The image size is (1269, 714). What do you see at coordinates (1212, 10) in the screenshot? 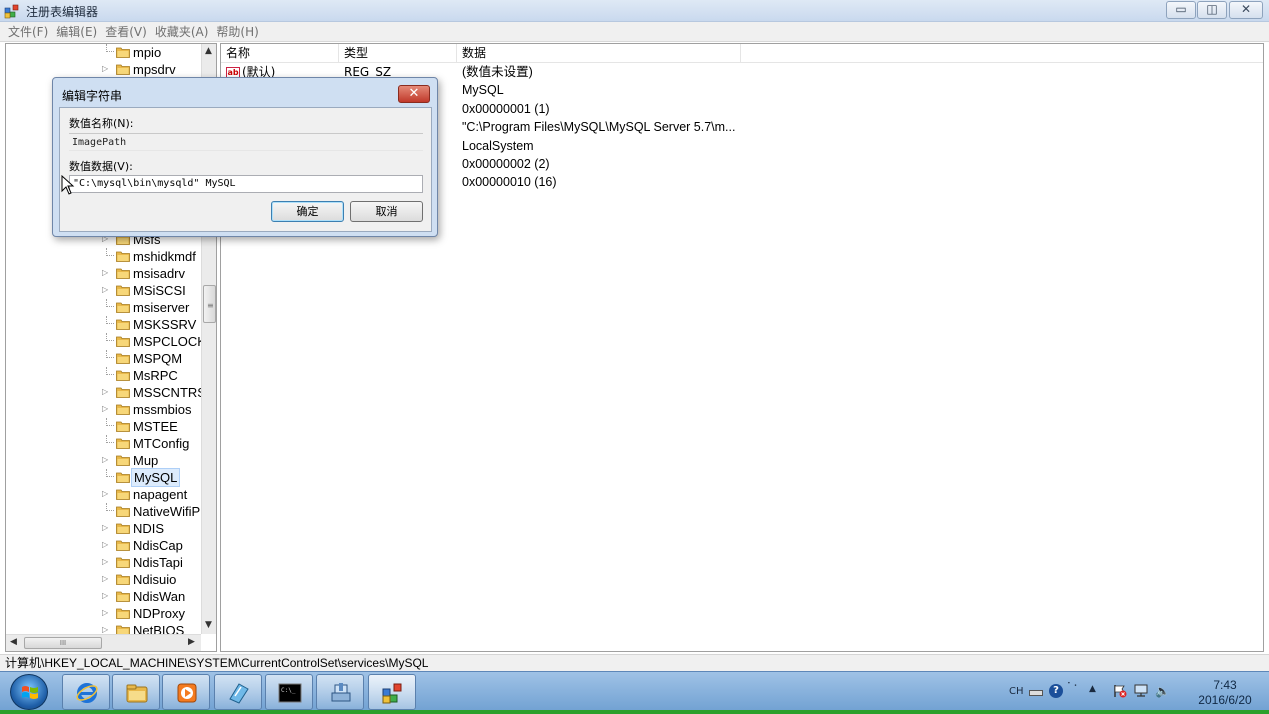
I see `maximize-button: ◫` at bounding box center [1212, 10].